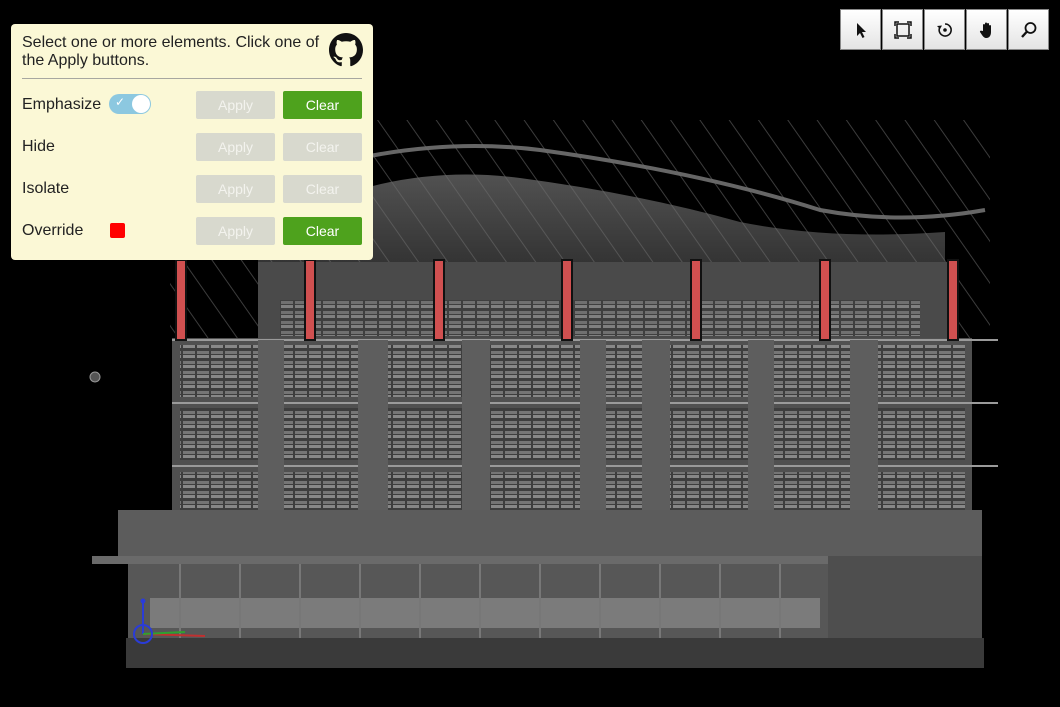  Describe the element at coordinates (192, 78) in the screenshot. I see `divider` at that location.